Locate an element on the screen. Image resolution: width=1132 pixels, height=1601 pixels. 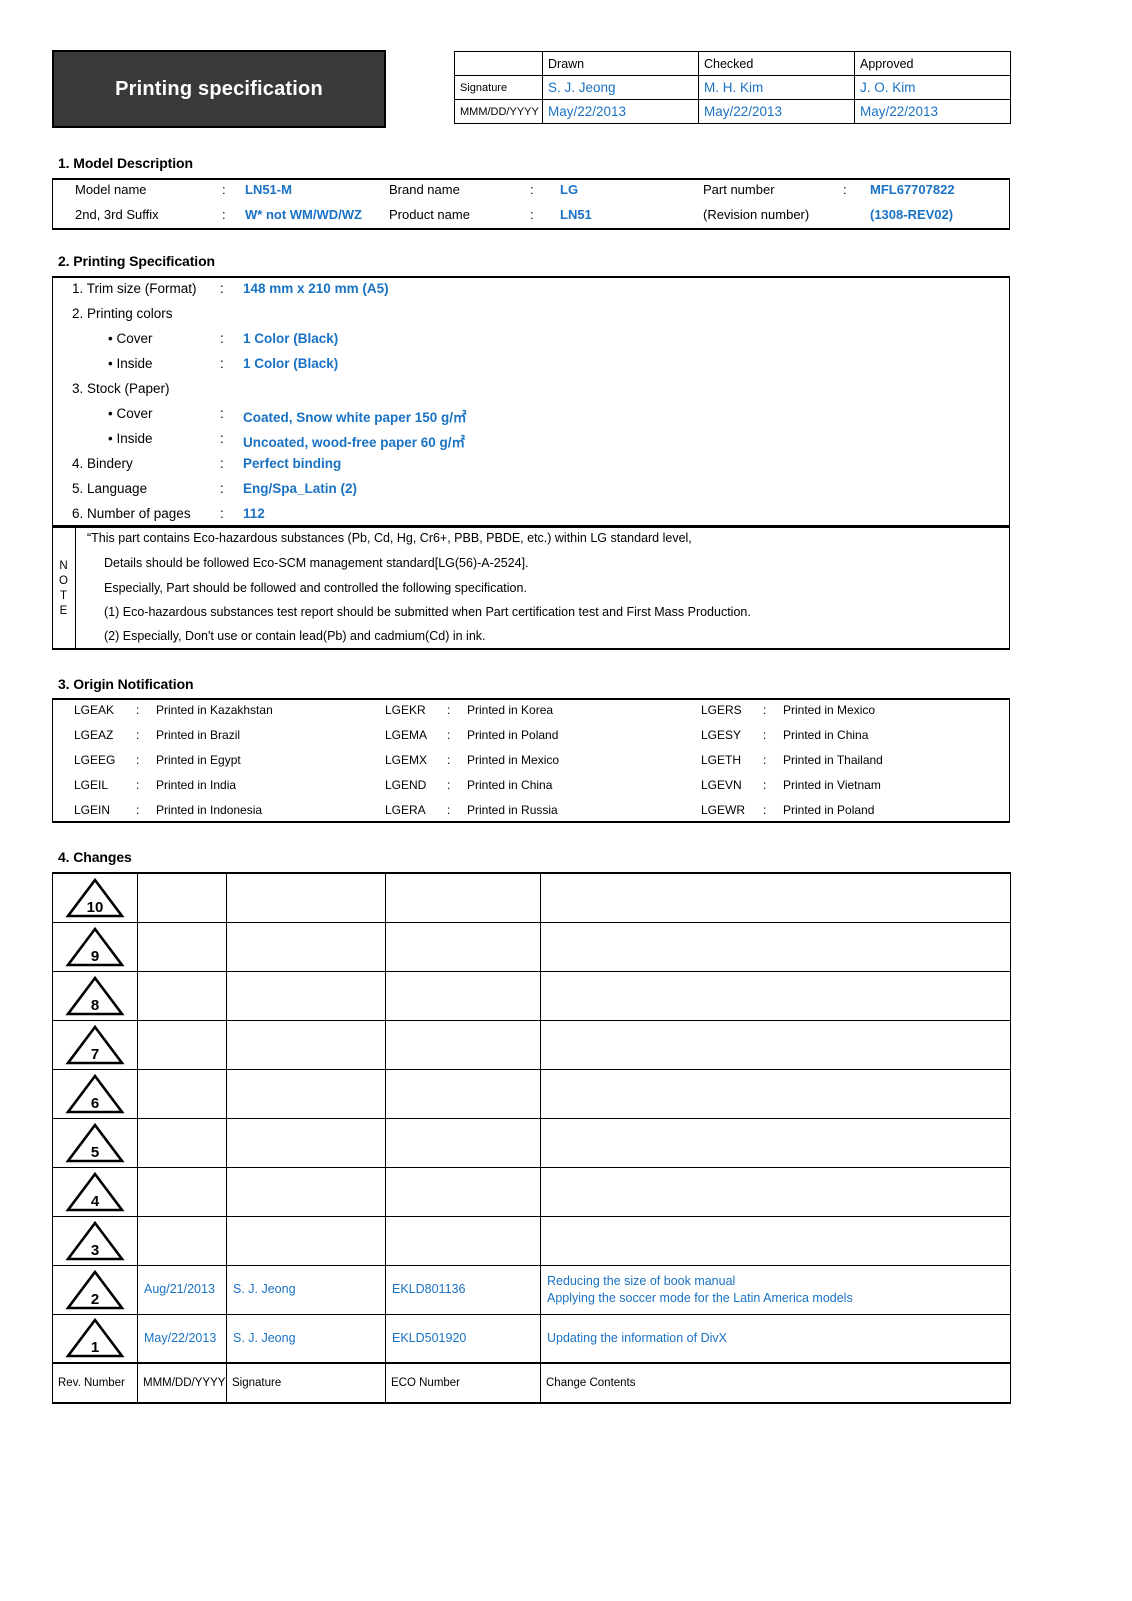
colon-language: : is located at coordinates (222, 488).